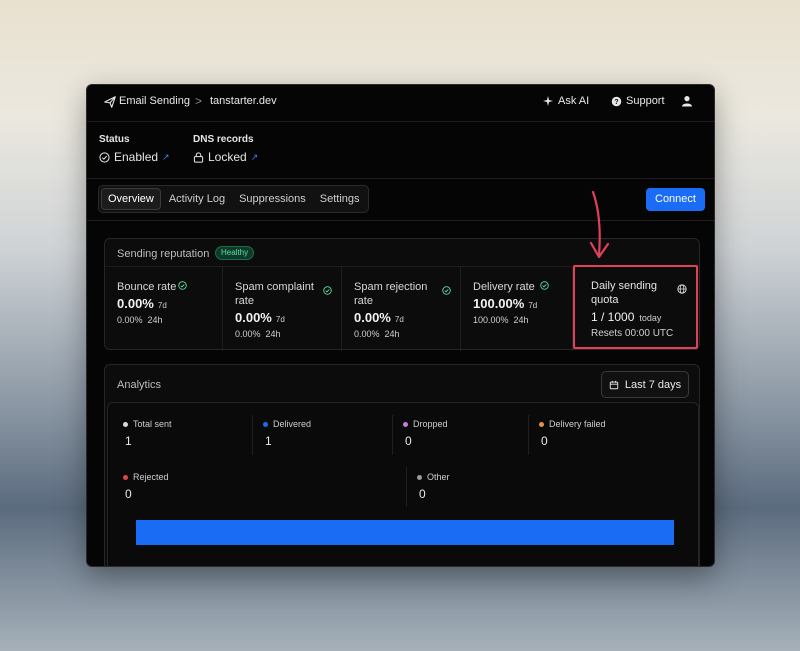 This screenshot has width=800, height=651. What do you see at coordinates (430, 424) in the screenshot?
I see `stat-label: Dropped` at bounding box center [430, 424].